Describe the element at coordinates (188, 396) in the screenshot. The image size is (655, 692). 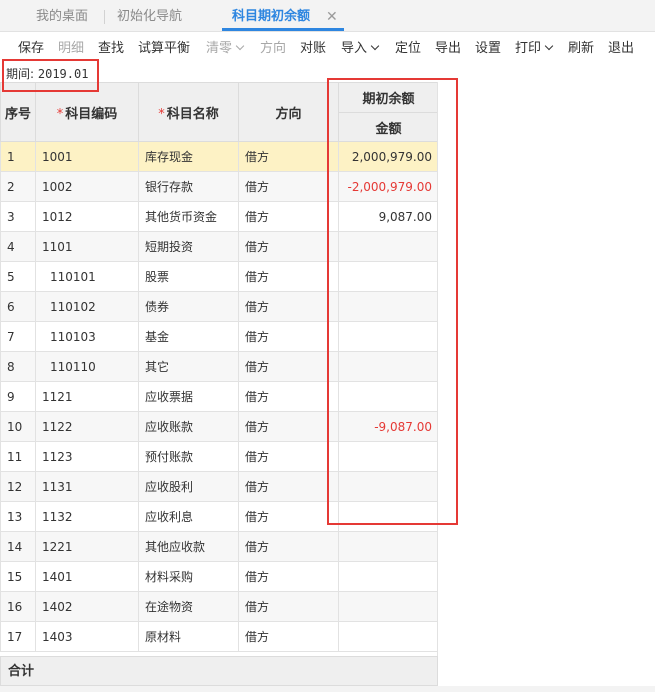
I see `row-name: 应收票据` at that location.